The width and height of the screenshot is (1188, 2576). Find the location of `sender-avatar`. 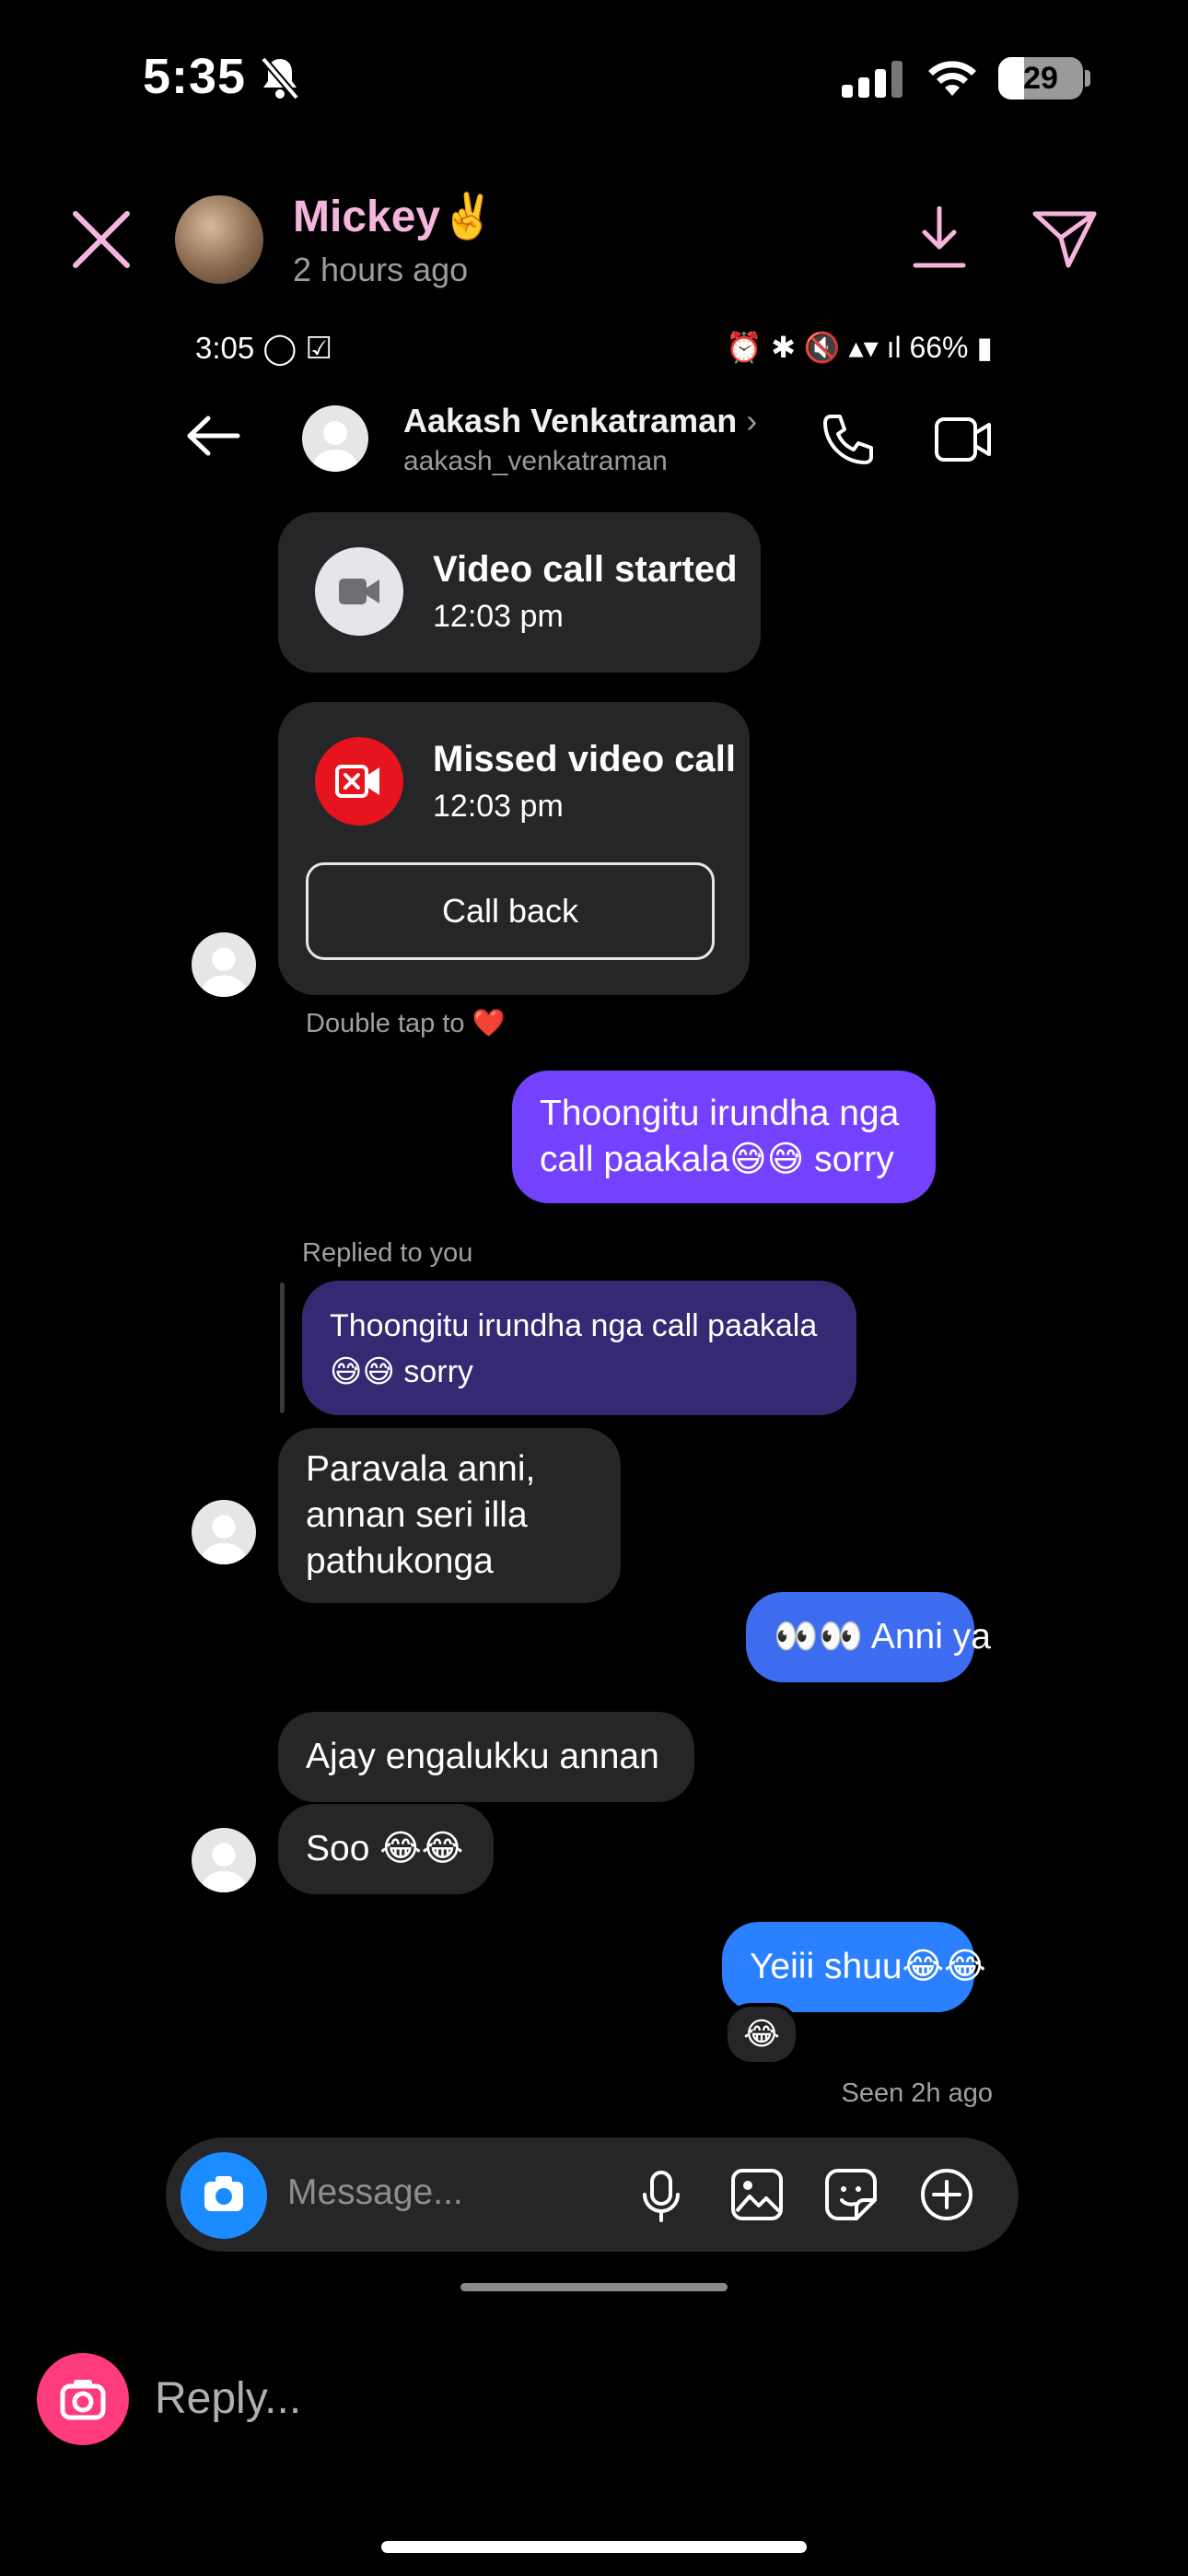

sender-avatar is located at coordinates (219, 239).